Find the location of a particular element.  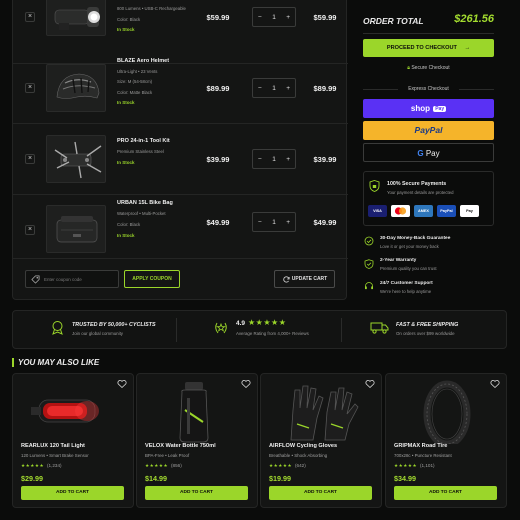

trust-bar is located at coordinates (259, 329).